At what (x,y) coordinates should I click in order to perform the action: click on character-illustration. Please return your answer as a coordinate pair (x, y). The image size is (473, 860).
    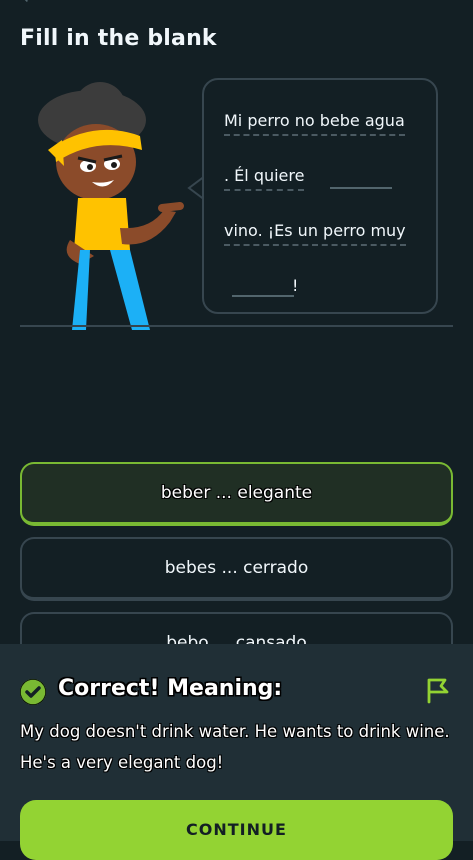
    Looking at the image, I should click on (111, 206).